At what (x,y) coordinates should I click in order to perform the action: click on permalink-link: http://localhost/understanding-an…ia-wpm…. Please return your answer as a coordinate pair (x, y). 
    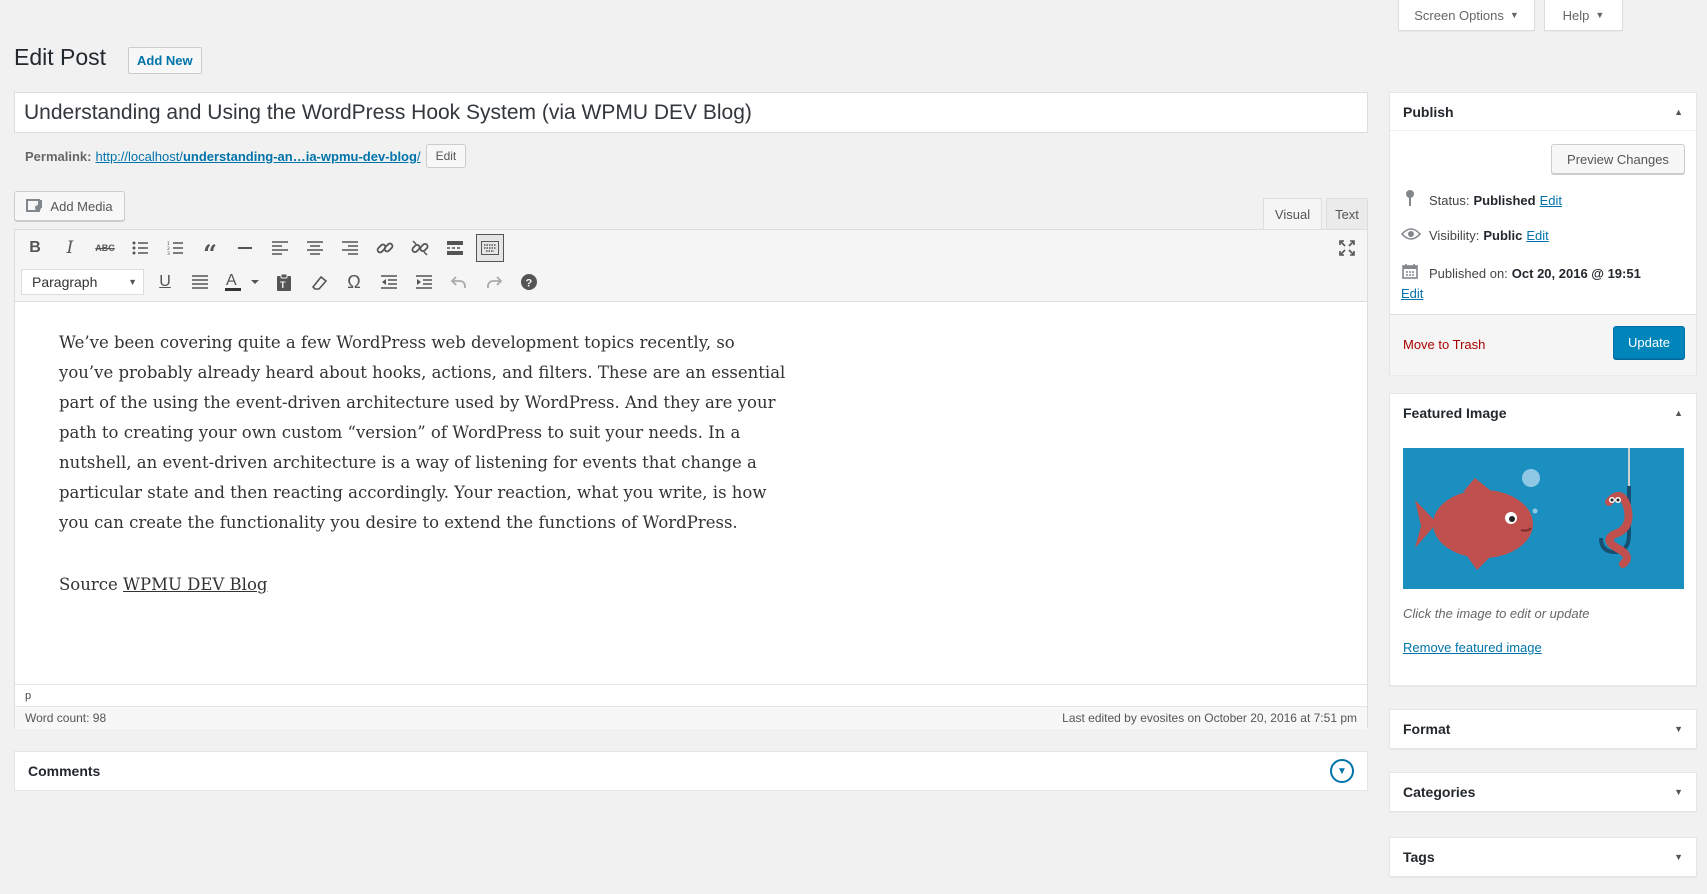
    Looking at the image, I should click on (257, 156).